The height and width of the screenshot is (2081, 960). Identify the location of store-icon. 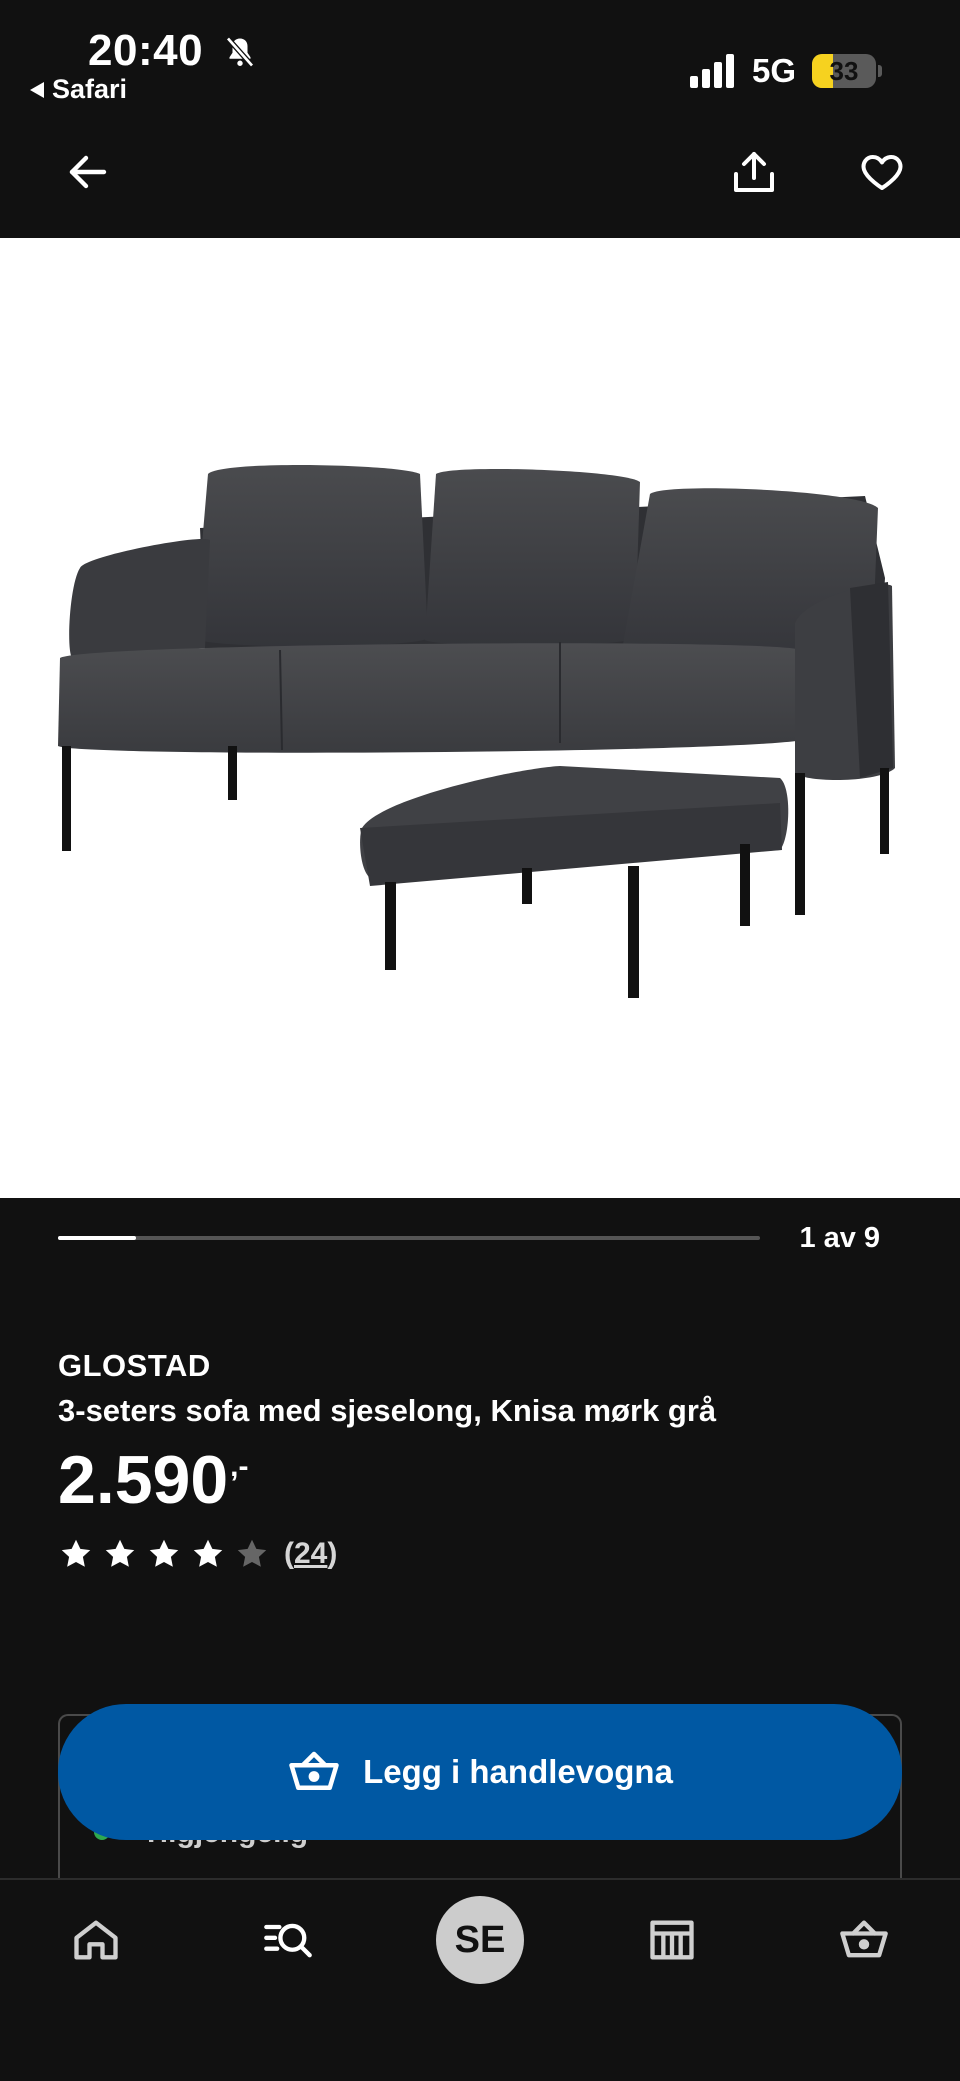
(672, 1940).